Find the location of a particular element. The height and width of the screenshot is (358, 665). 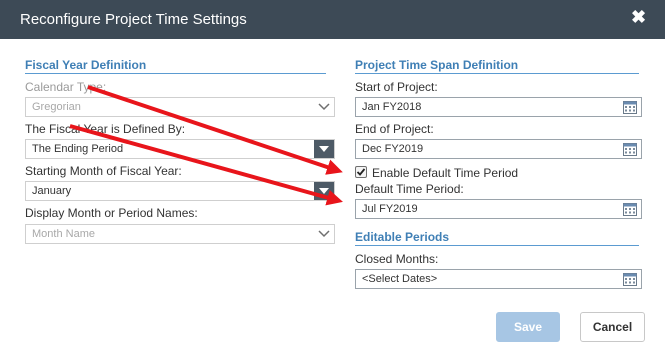

display-names-label: Display Month or Period Names: is located at coordinates (111, 213).